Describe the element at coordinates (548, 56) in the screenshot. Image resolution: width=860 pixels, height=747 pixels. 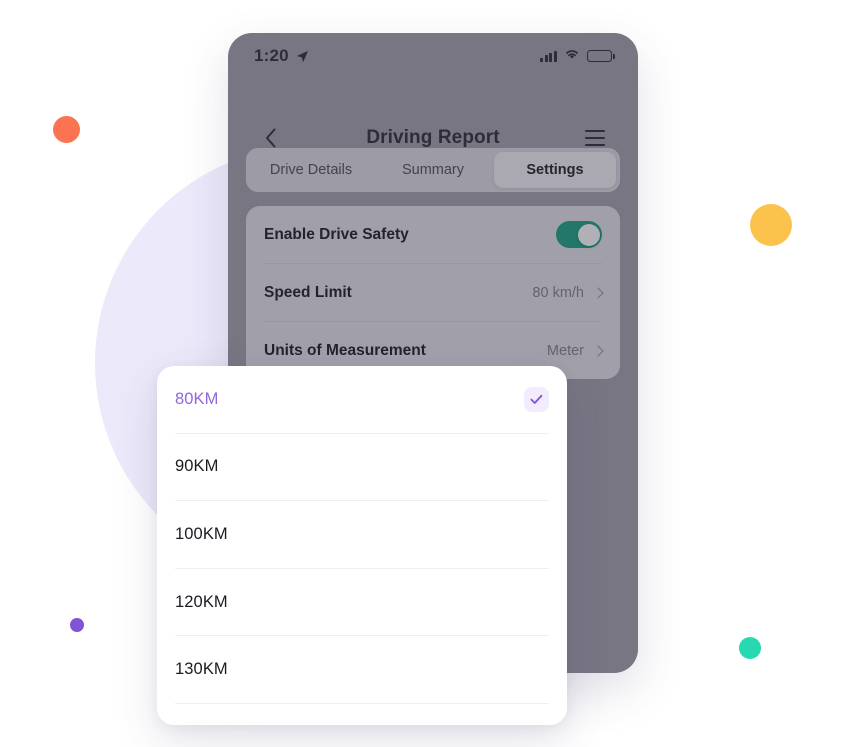
I see `cellular-signal-icon` at that location.